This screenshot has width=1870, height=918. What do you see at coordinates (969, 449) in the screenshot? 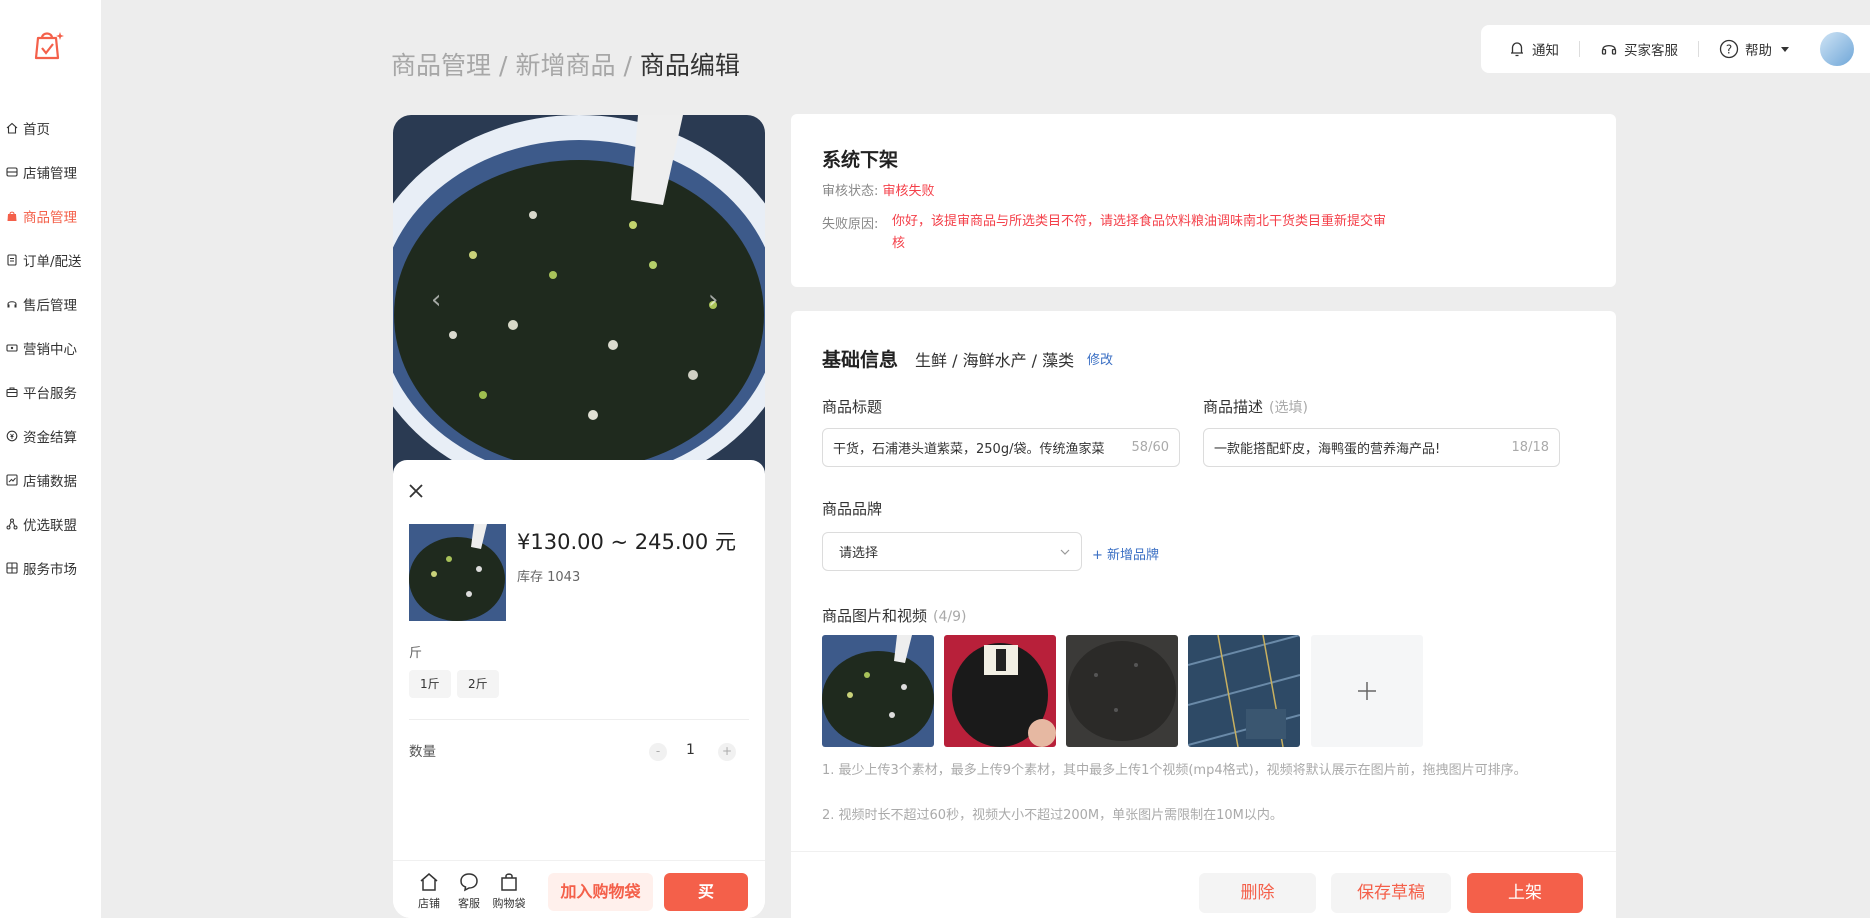
I see `title-input-value: 干货，石浦港头道紫菜，250g/袋。传统渔家菜` at bounding box center [969, 449].